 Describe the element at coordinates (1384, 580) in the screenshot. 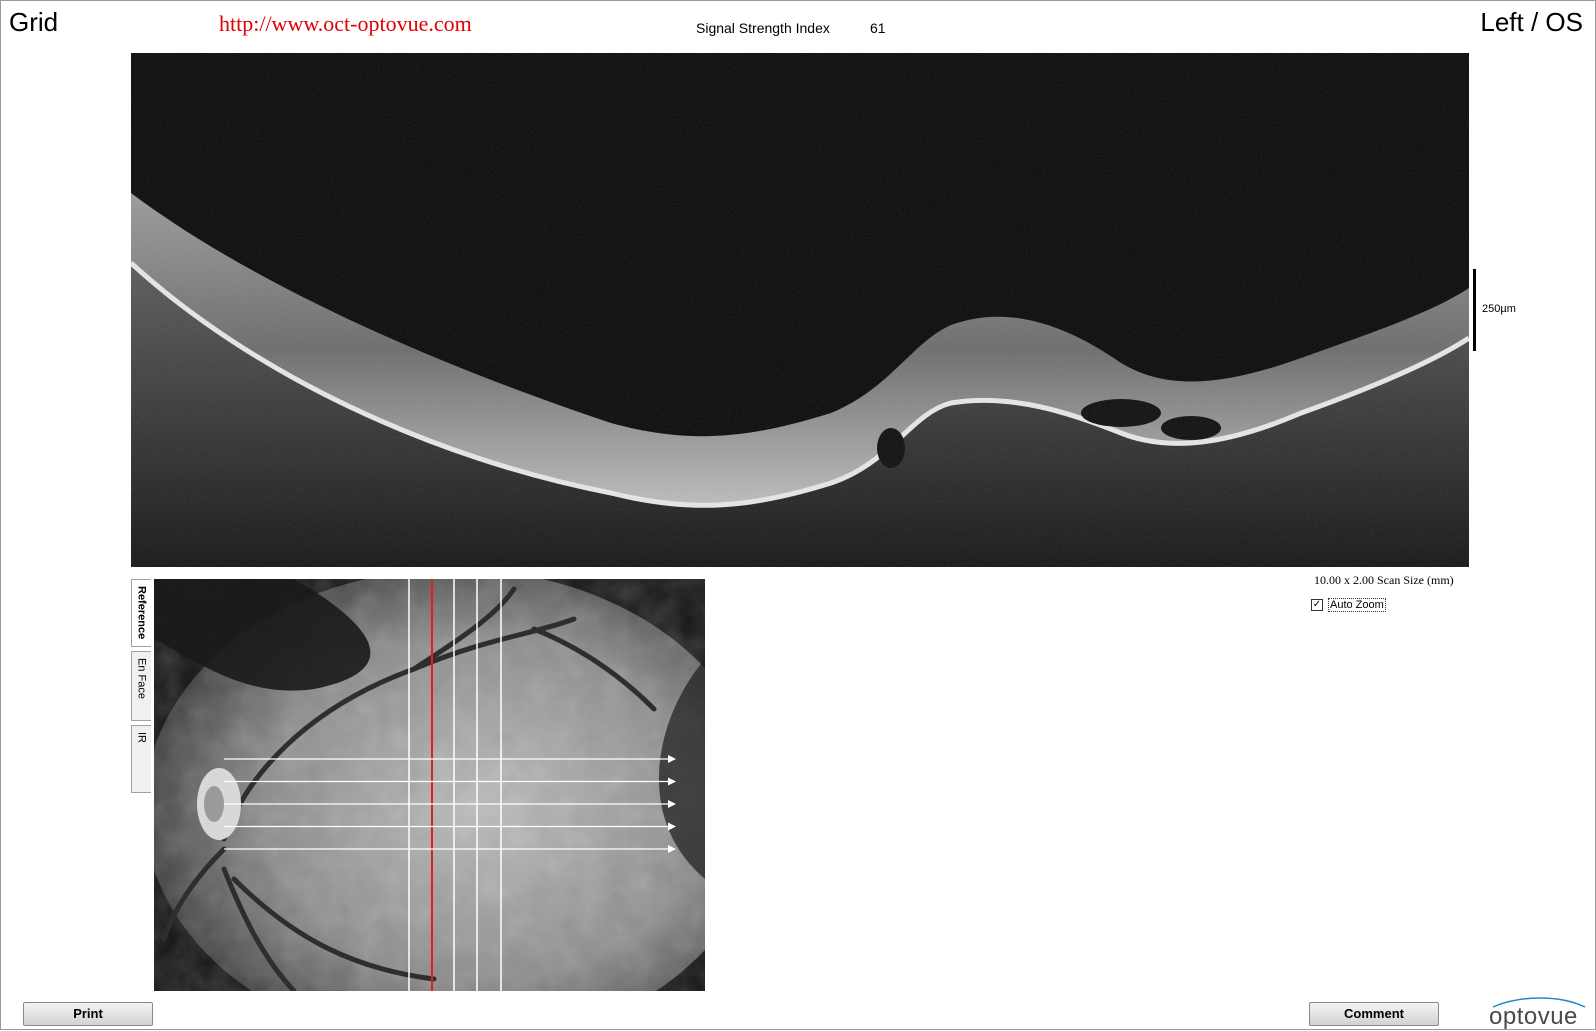

I see `scan-size-label: 10.00 x 2.00 Scan Size (mm)` at that location.